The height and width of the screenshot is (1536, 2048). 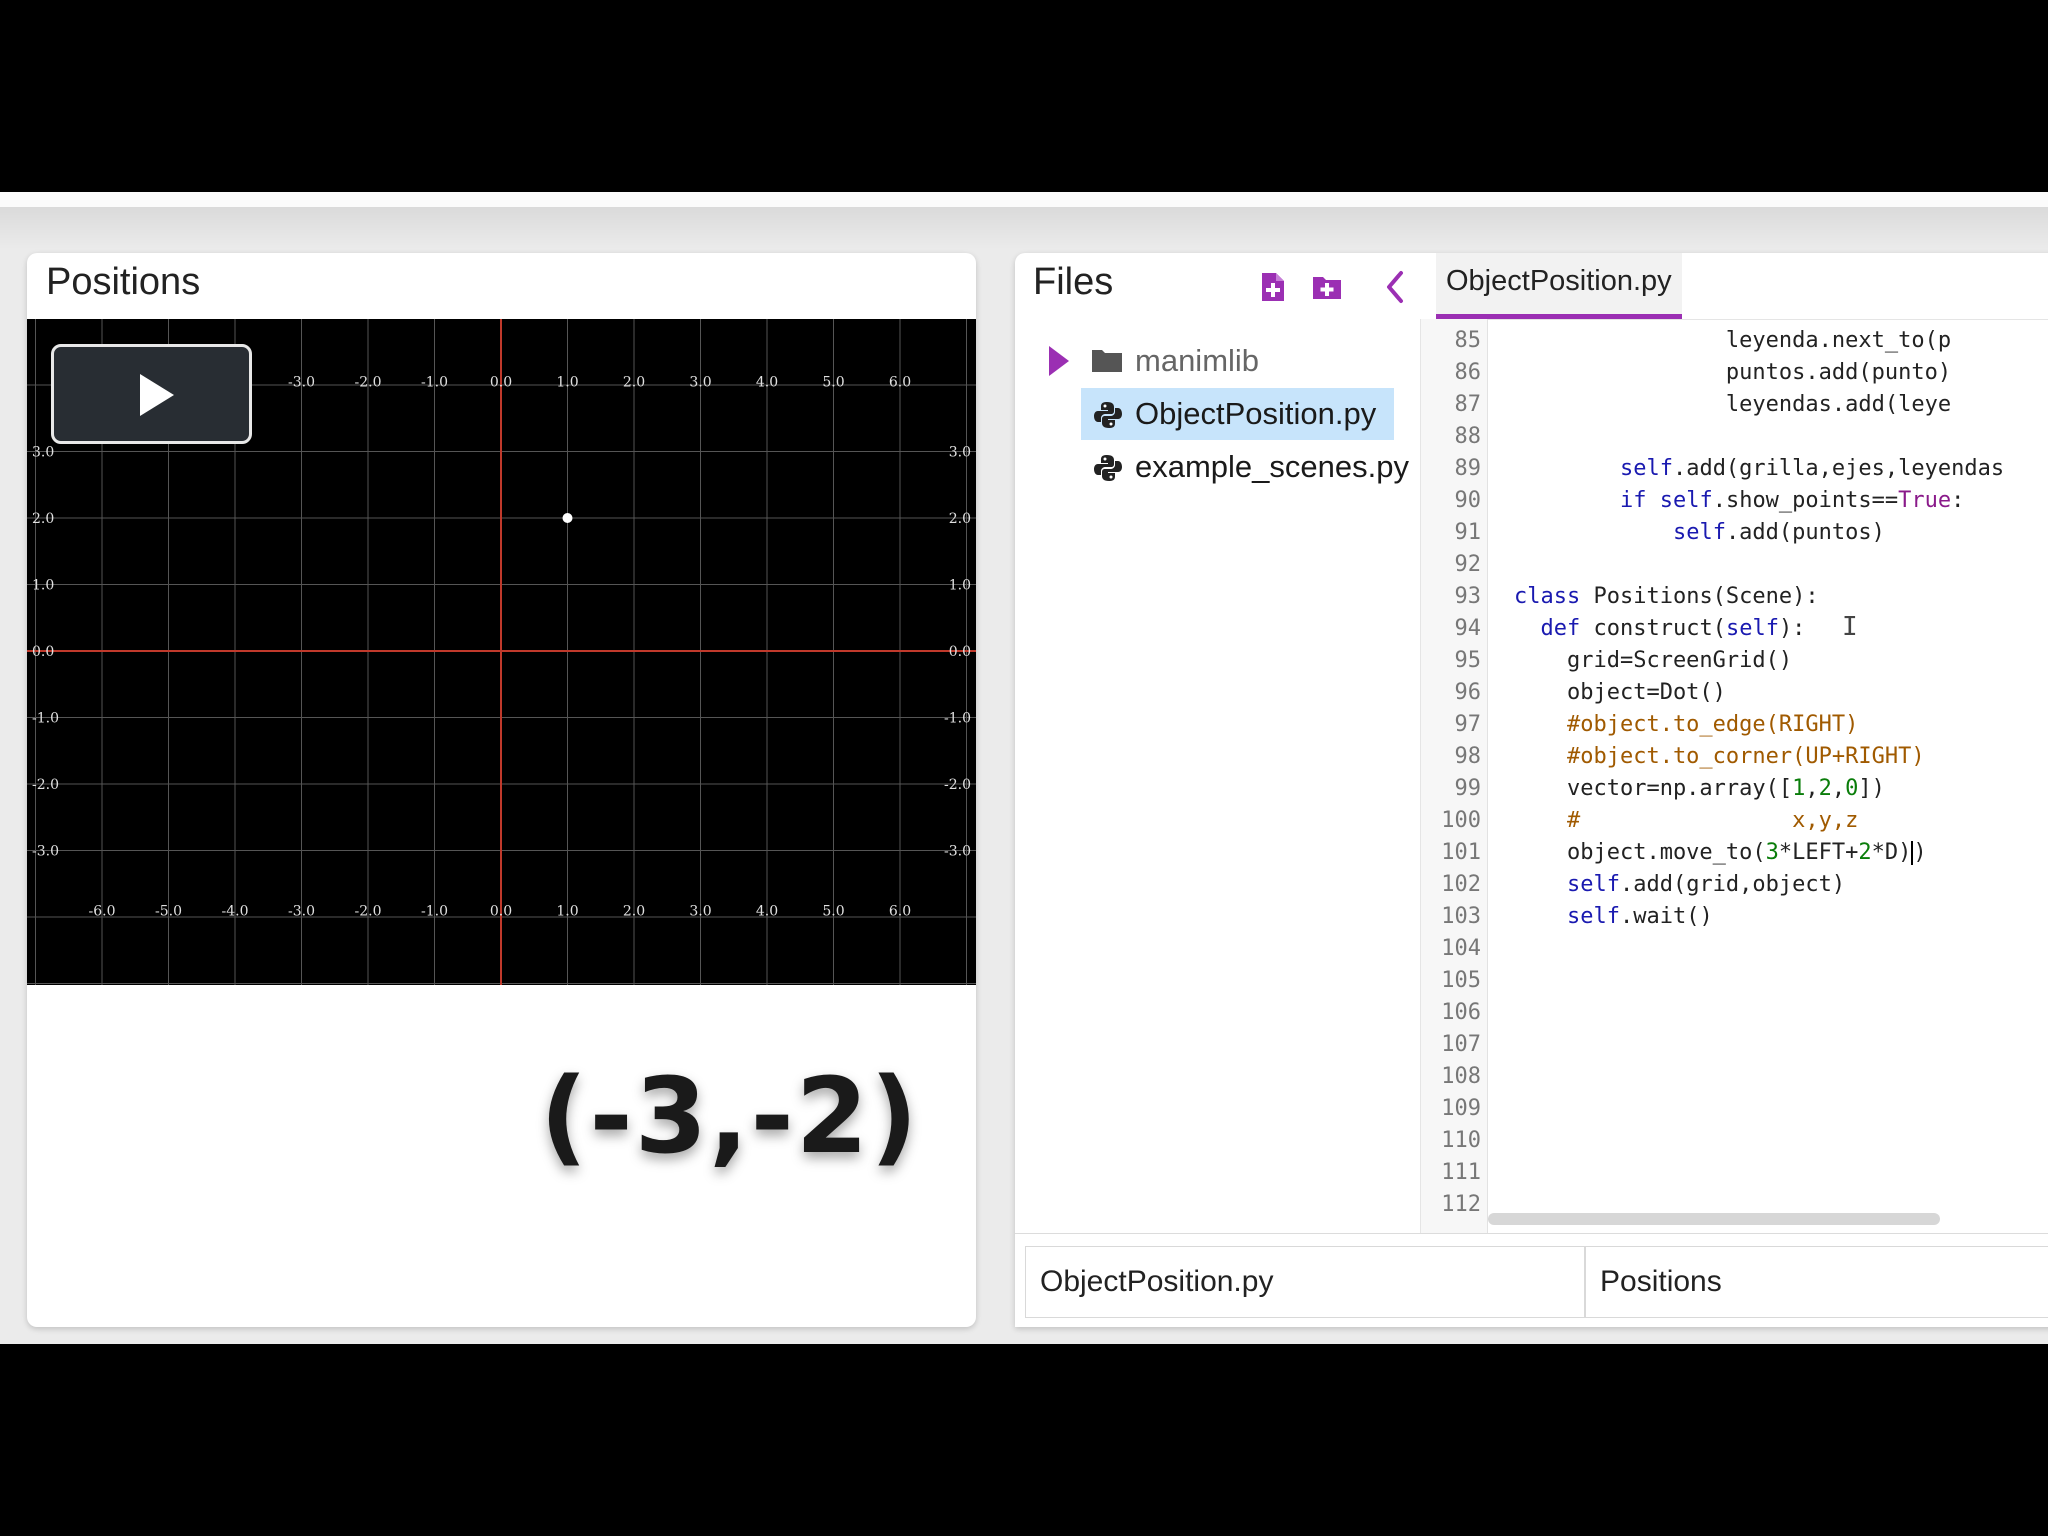 What do you see at coordinates (1157, 1281) in the screenshot?
I see `status-file-label: ObjectPosition.py` at bounding box center [1157, 1281].